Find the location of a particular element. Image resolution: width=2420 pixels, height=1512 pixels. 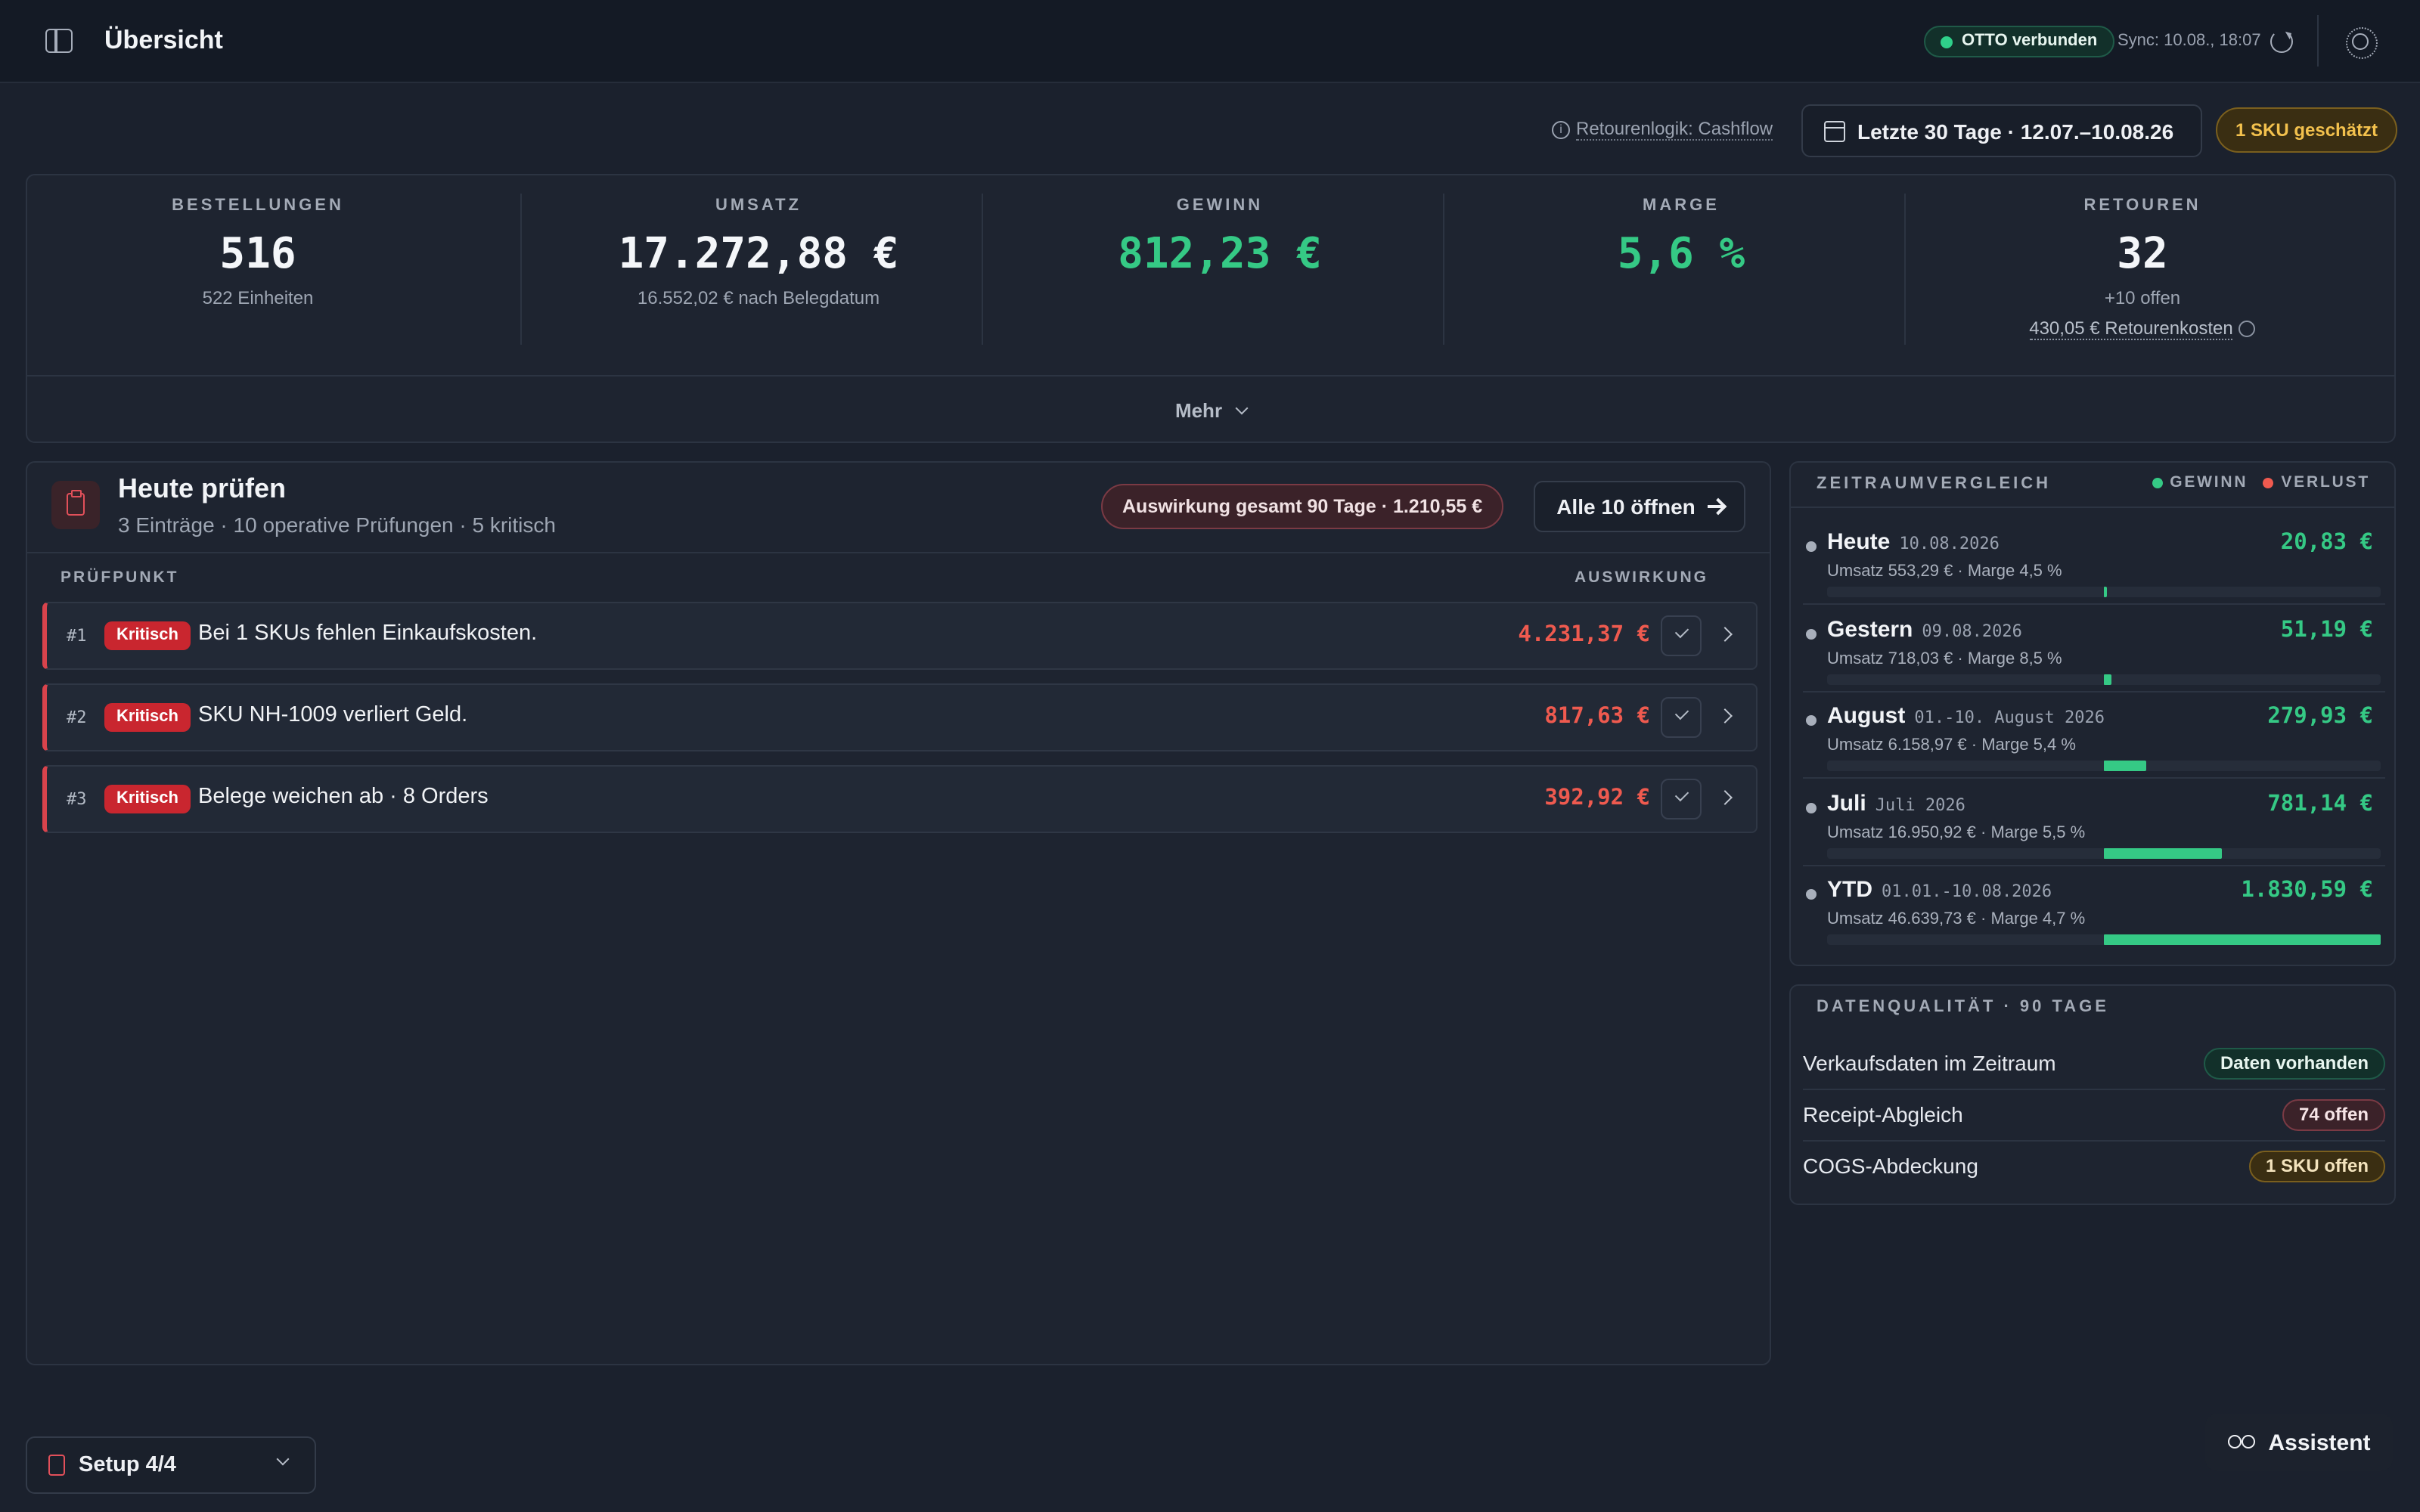

period-date: Juli 2026 is located at coordinates (1920, 804).